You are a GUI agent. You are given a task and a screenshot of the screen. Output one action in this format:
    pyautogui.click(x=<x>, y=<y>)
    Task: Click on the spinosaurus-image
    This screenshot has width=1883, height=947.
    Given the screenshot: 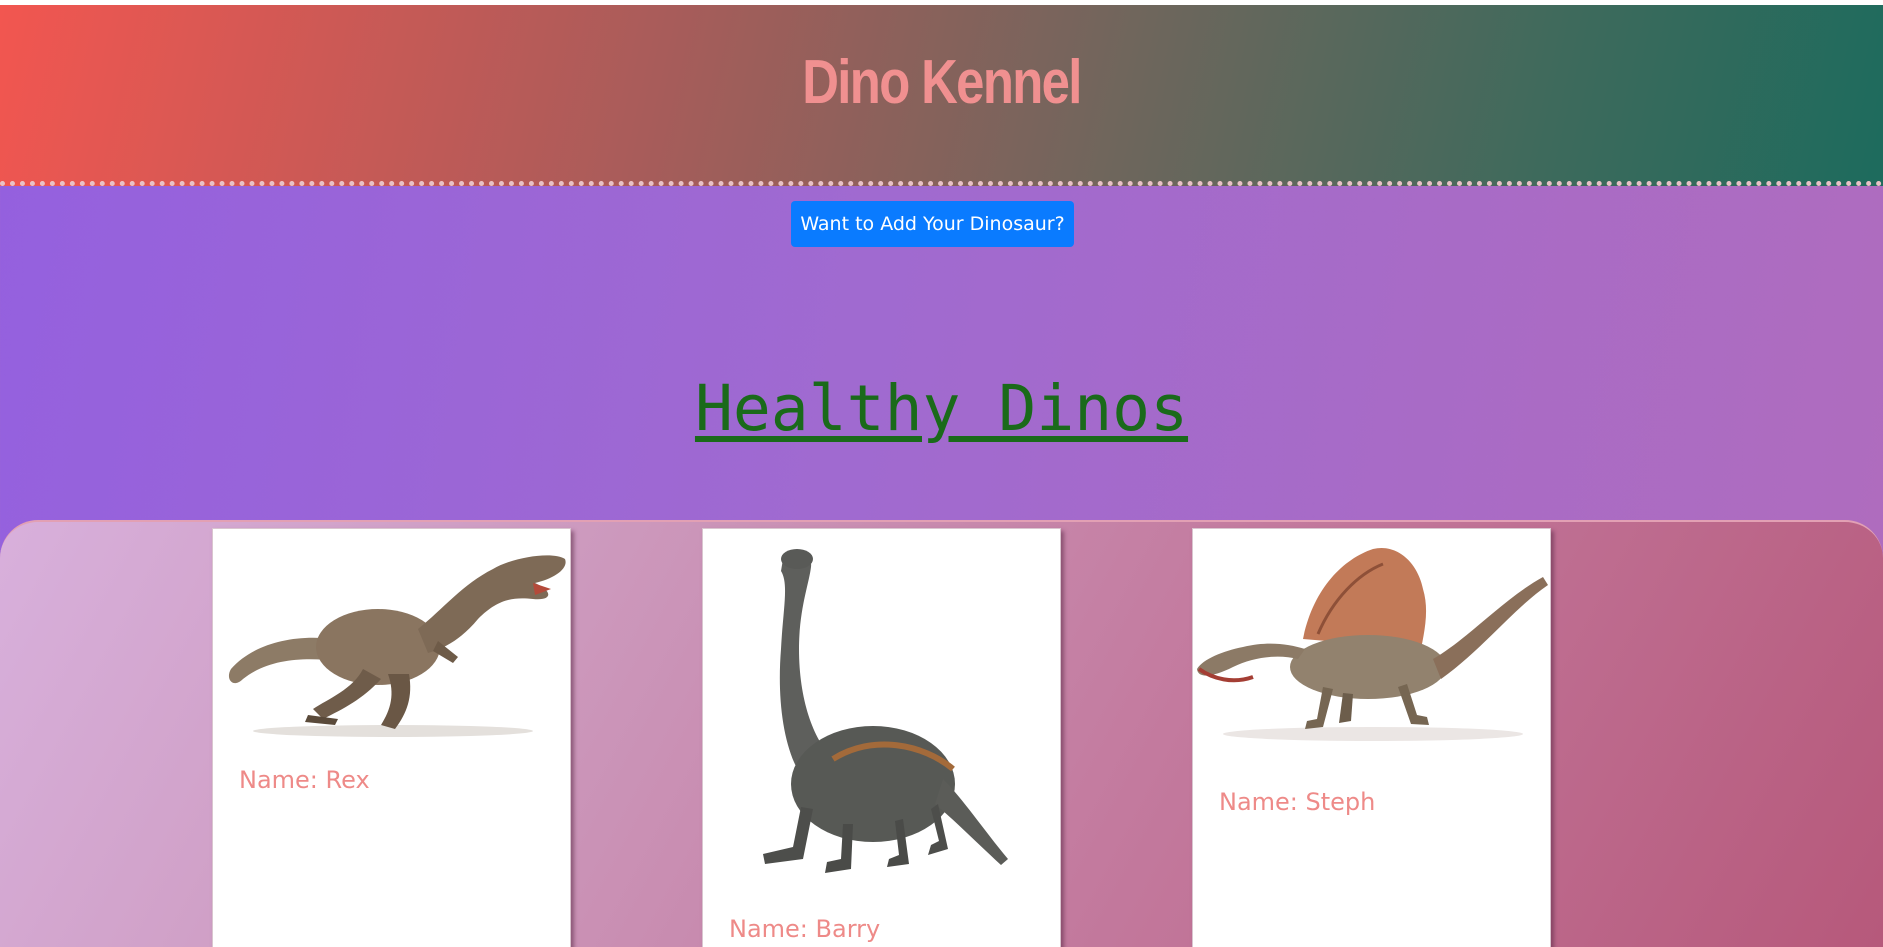 What is the action you would take?
    pyautogui.click(x=1372, y=644)
    